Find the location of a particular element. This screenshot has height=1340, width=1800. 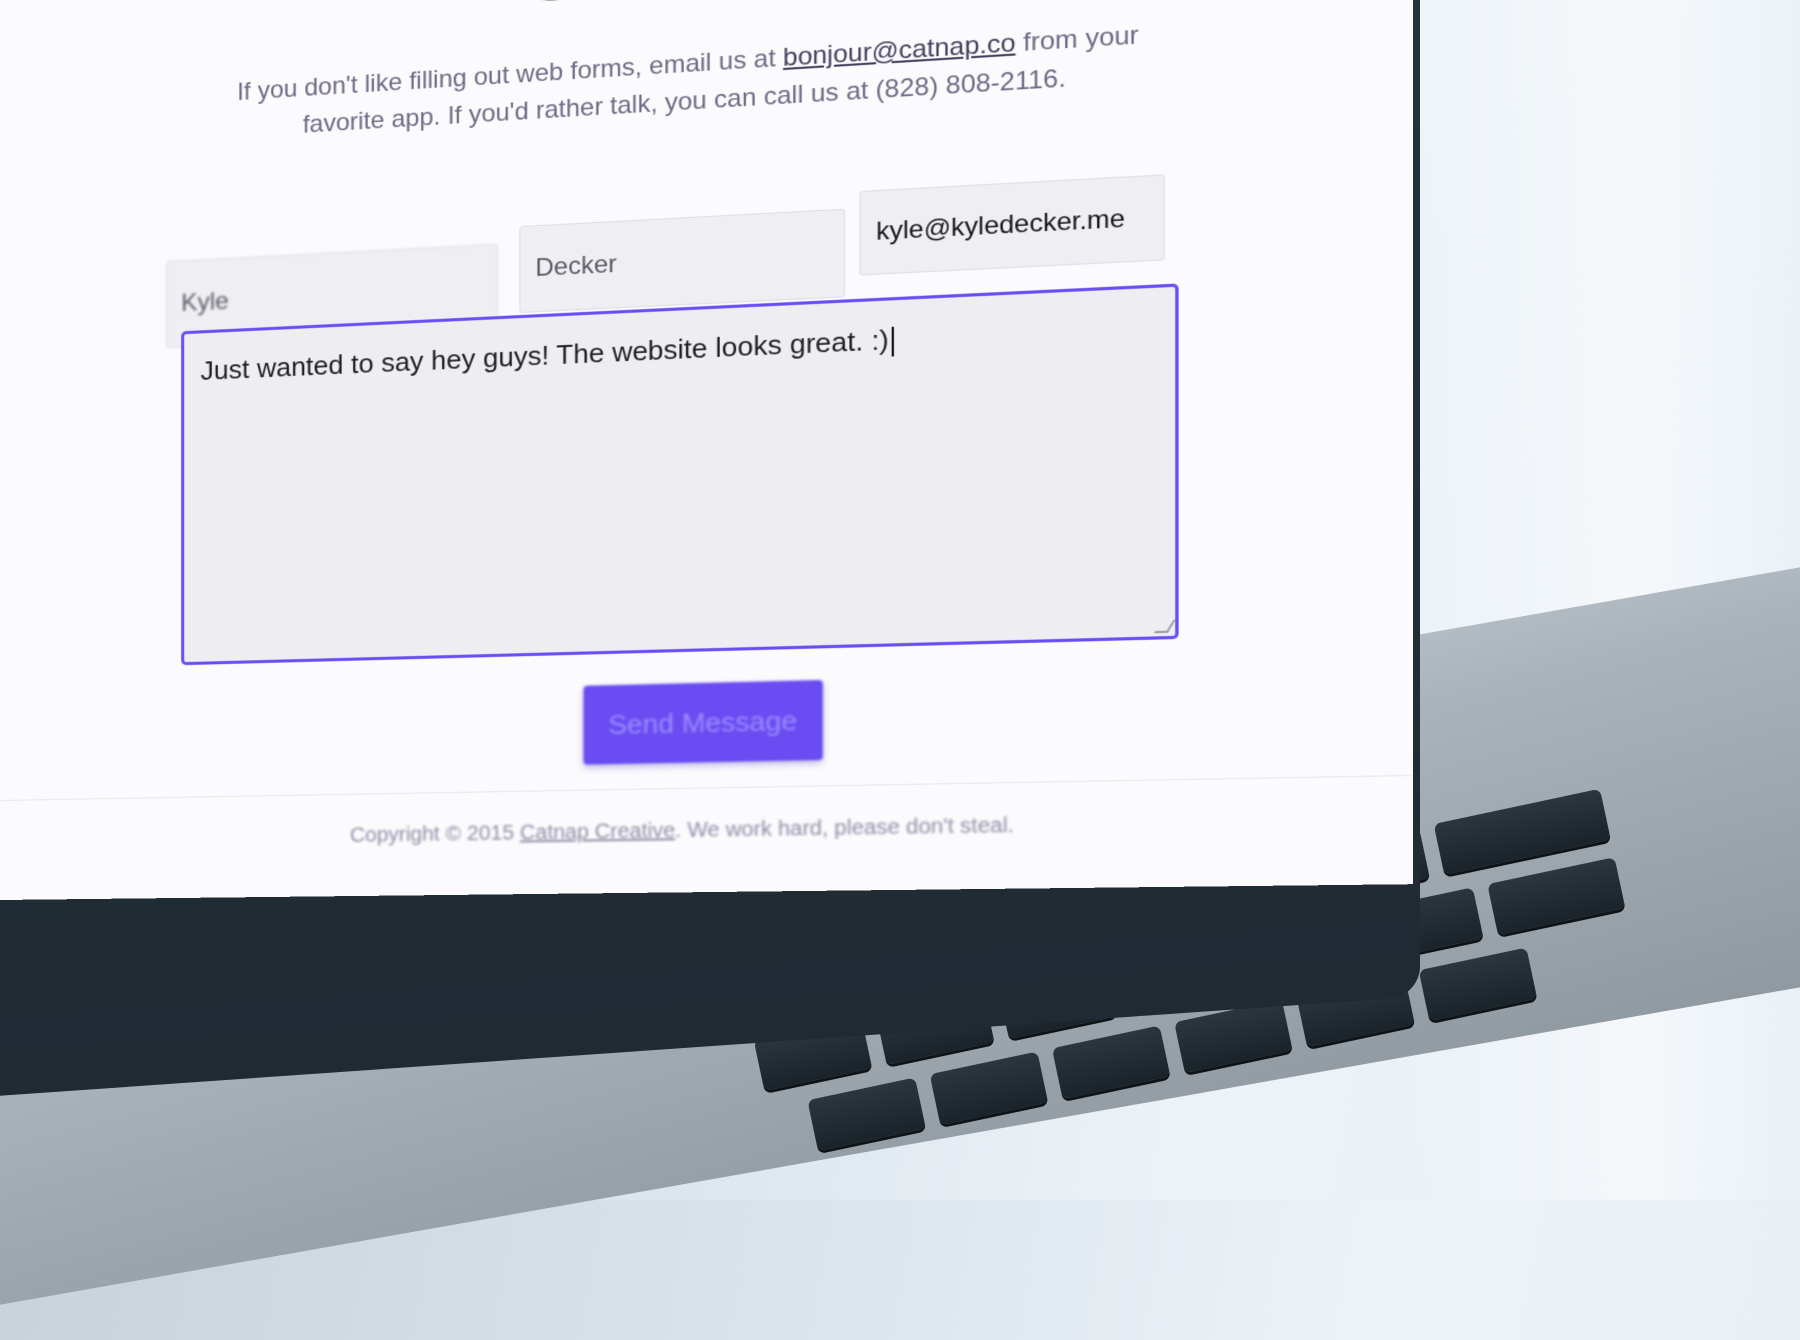

send-message-button: Send Message is located at coordinates (703, 722).